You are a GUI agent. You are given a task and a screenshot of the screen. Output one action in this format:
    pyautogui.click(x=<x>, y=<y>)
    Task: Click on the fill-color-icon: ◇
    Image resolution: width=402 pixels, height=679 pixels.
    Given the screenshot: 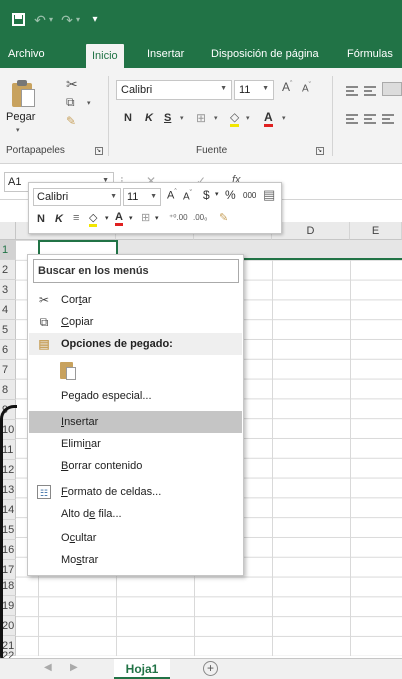 What is the action you would take?
    pyautogui.click(x=235, y=118)
    